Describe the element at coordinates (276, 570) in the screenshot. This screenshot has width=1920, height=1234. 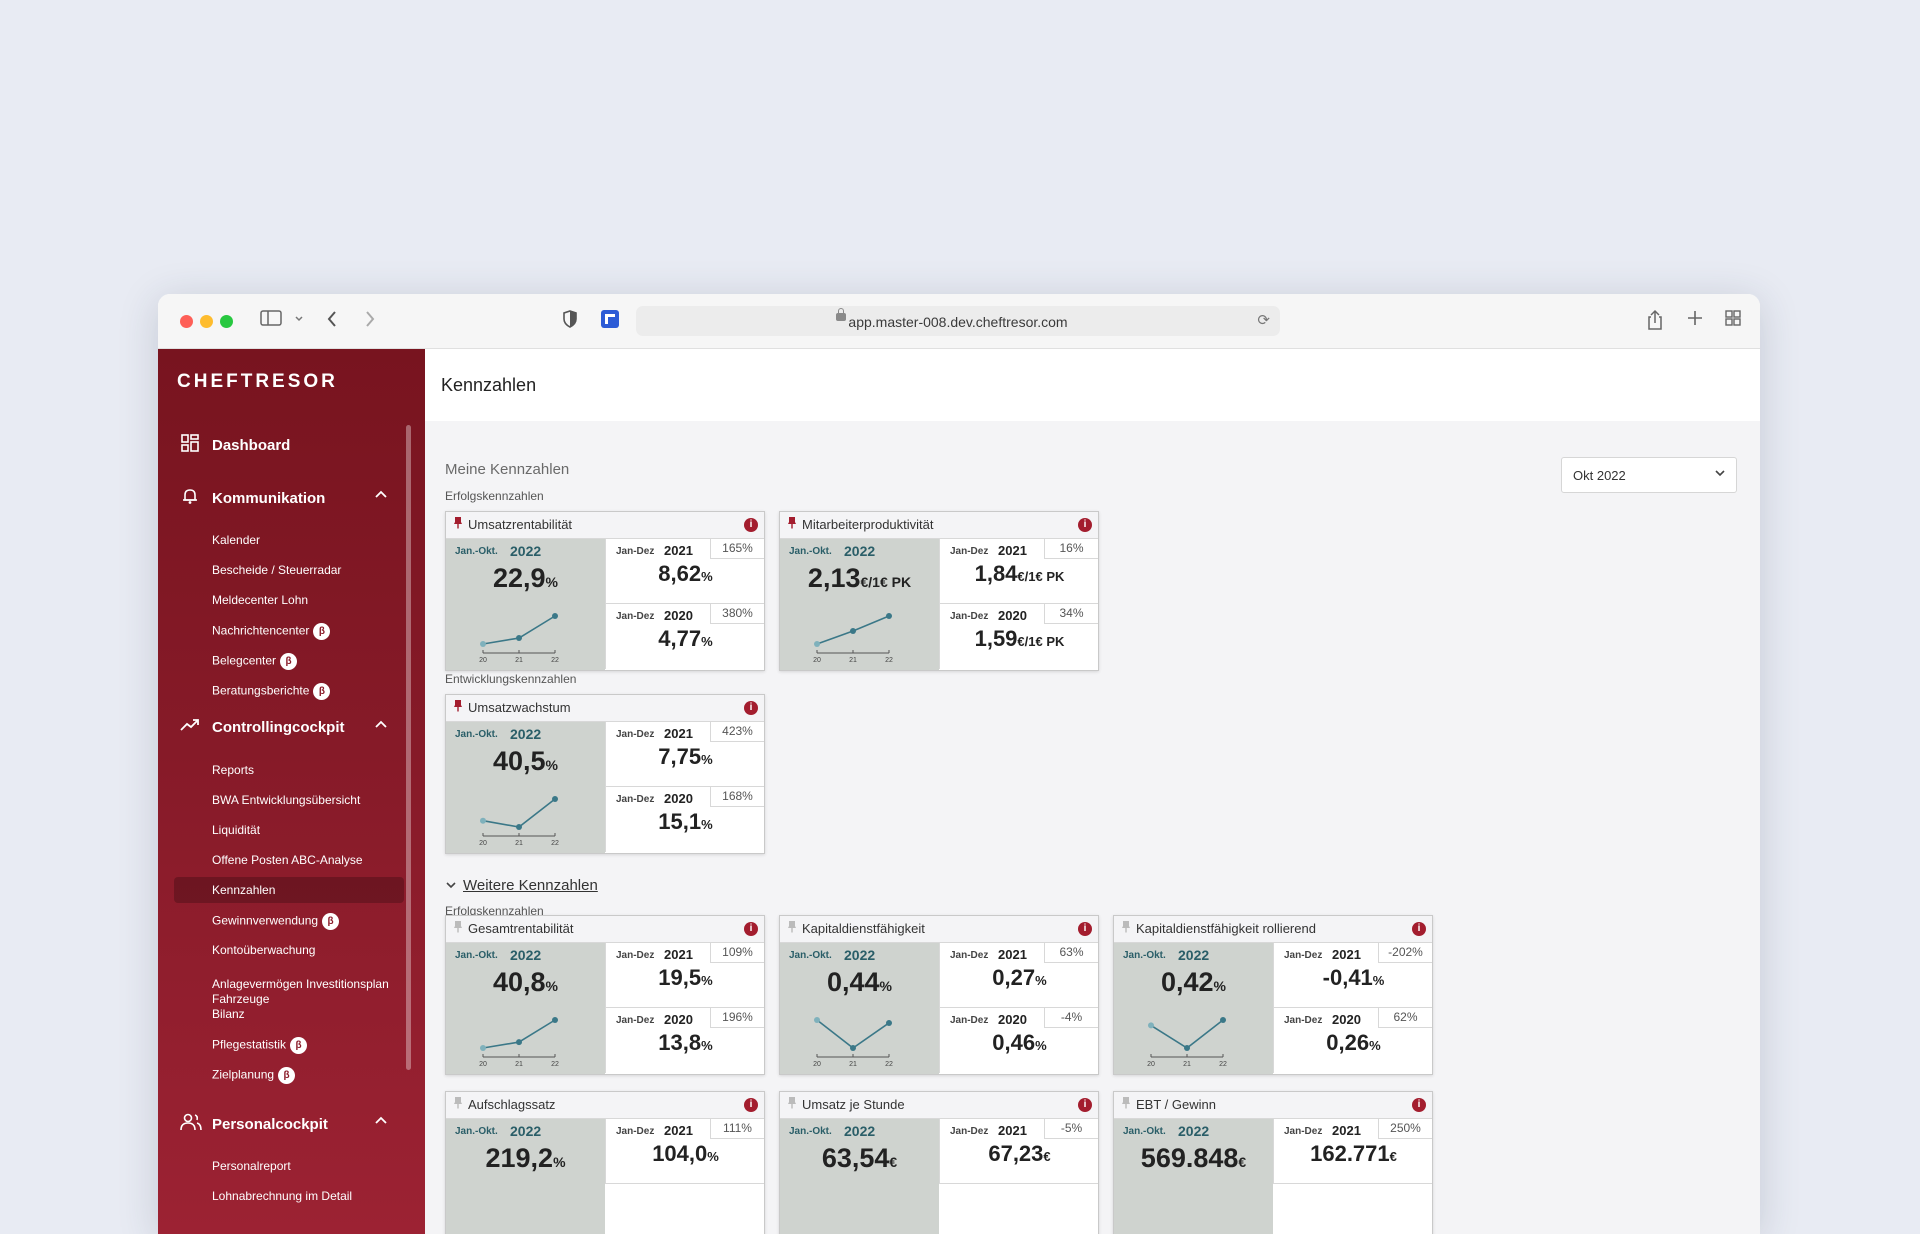
I see `sidebar-item-bescheide-steuerradar: Bescheide / Steuerradar` at that location.